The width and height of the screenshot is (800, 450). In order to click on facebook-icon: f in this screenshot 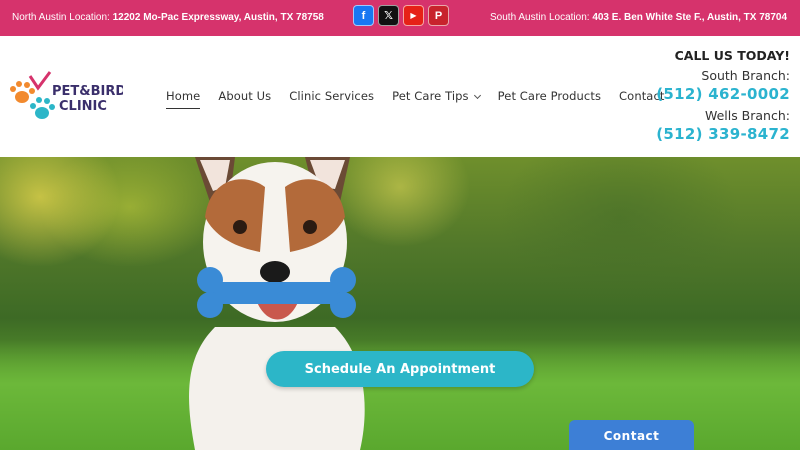, I will do `click(363, 15)`.